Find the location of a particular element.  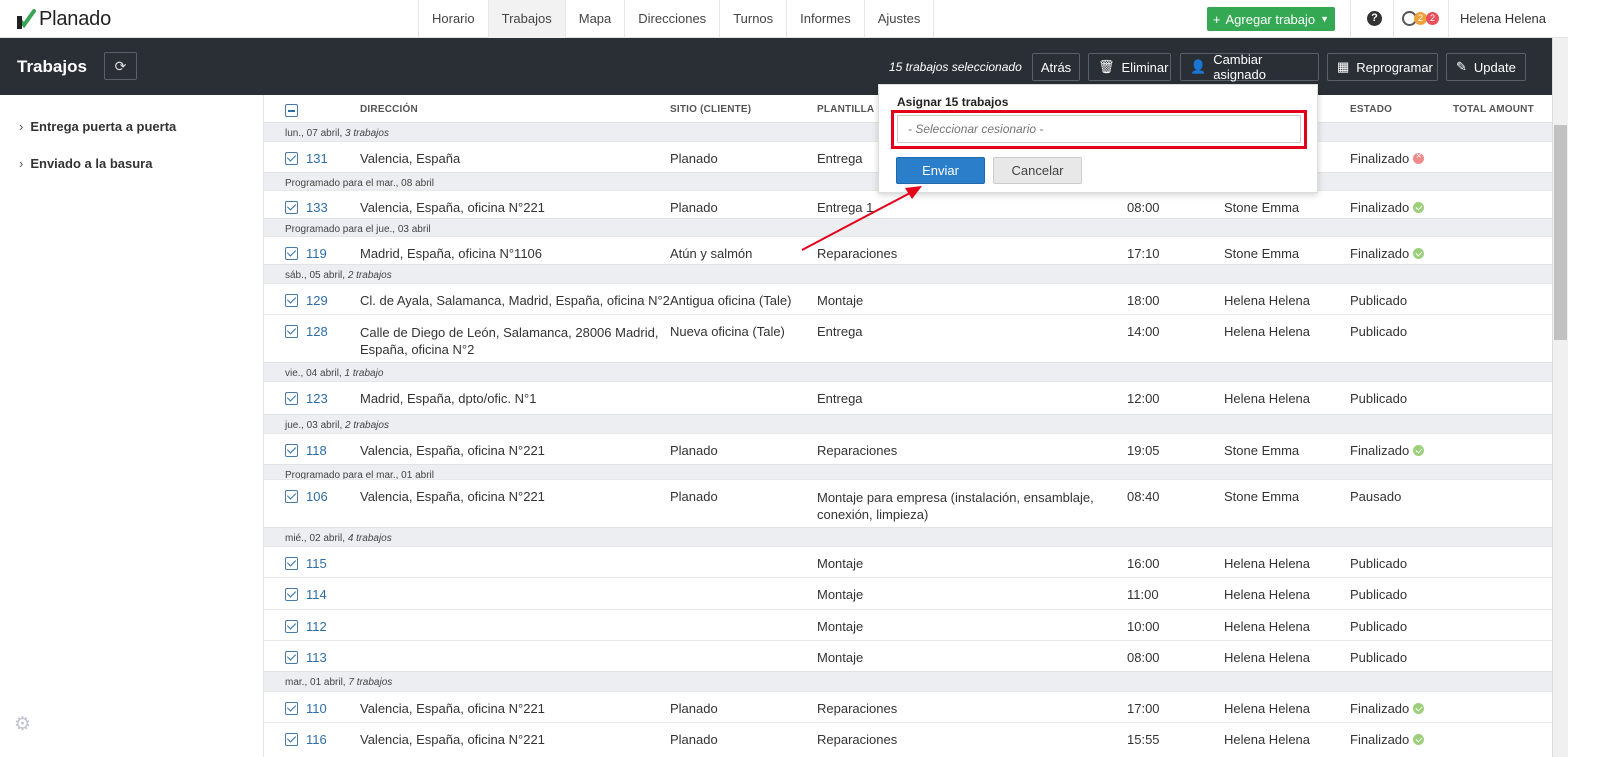

job-id-link: 123 is located at coordinates (317, 398).